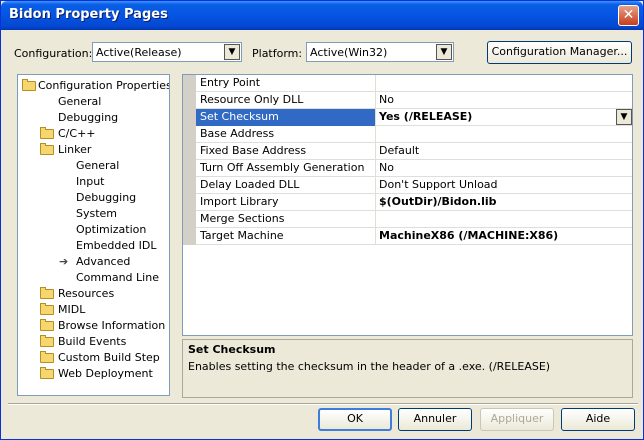 Image resolution: width=644 pixels, height=440 pixels. I want to click on tree-item: Custom Build Step, so click(93, 358).